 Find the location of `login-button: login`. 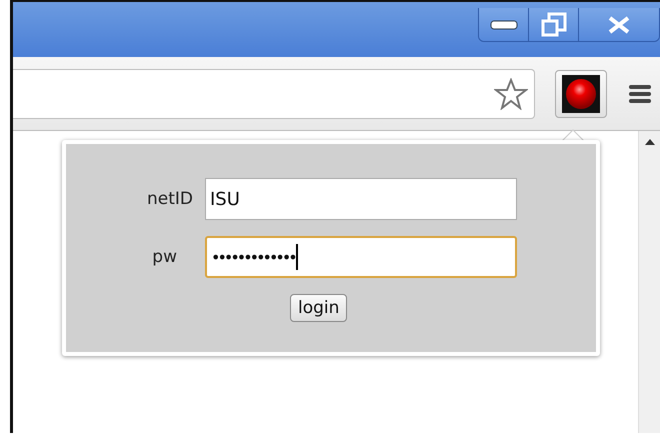

login-button: login is located at coordinates (319, 308).